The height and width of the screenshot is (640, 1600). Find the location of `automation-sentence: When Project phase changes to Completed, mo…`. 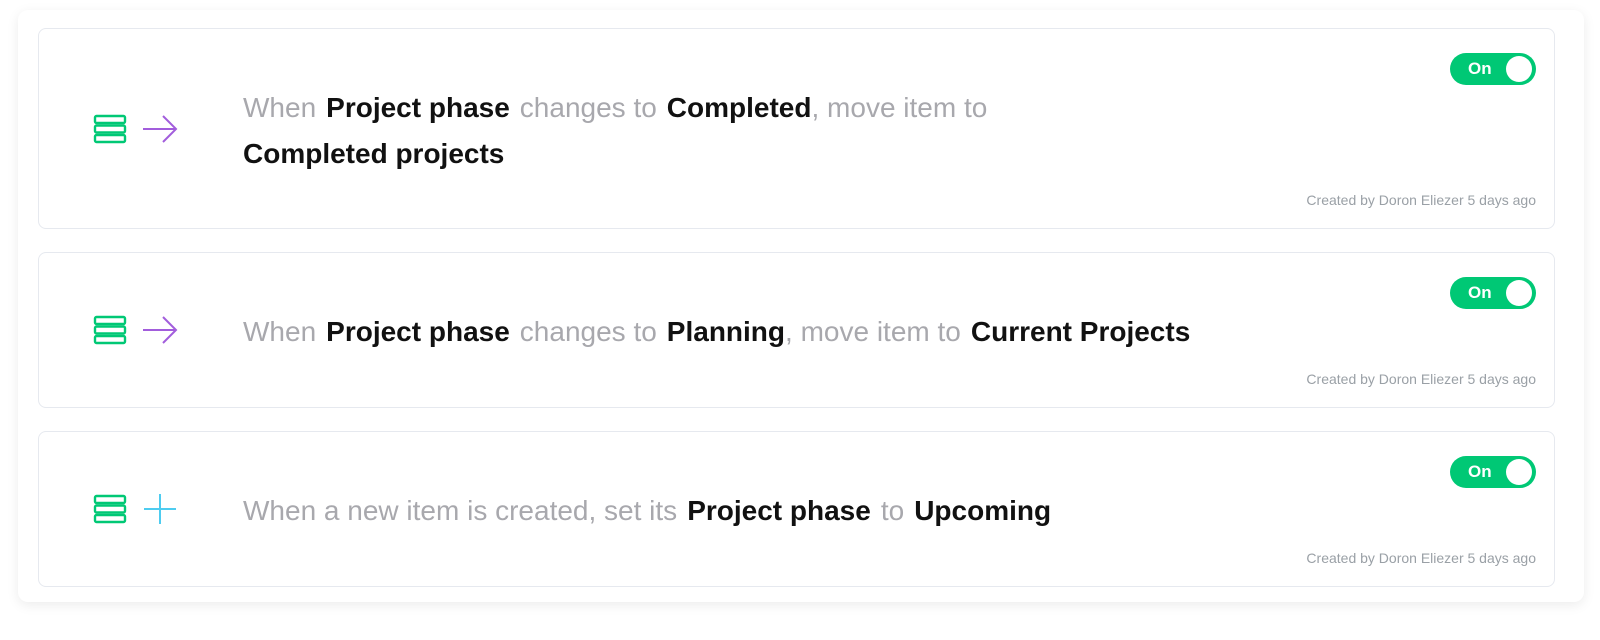

automation-sentence: When Project phase changes to Completed, mo… is located at coordinates (653, 131).